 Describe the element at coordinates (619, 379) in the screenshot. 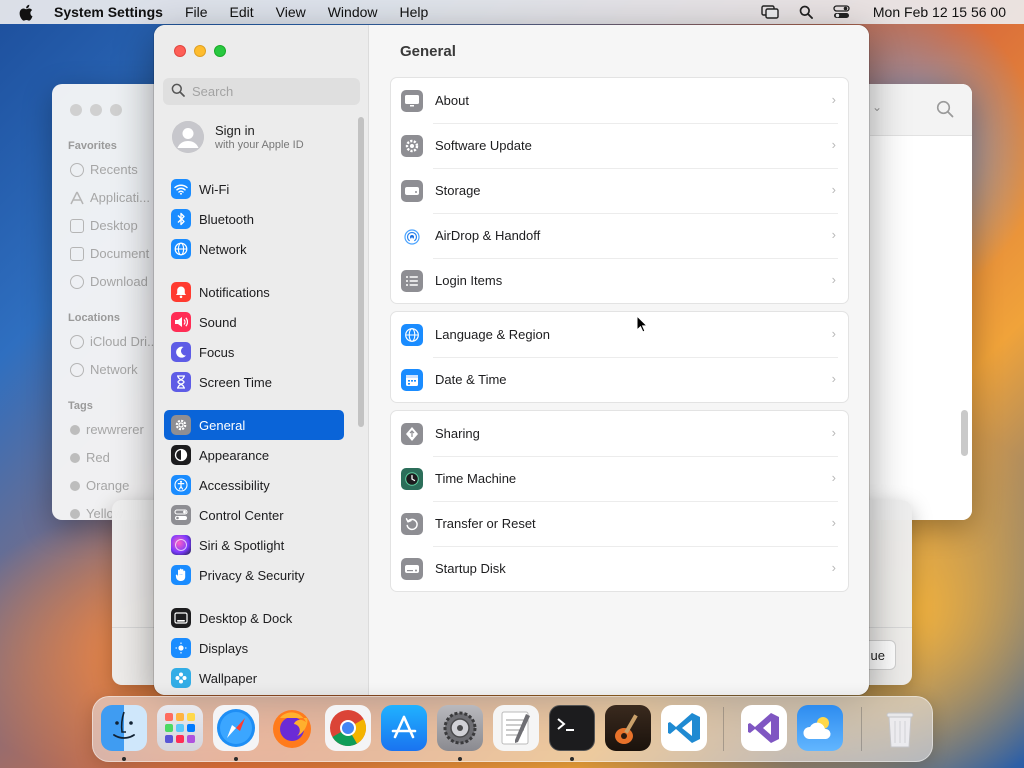

I see `row-date-time: Date & Time ›` at that location.